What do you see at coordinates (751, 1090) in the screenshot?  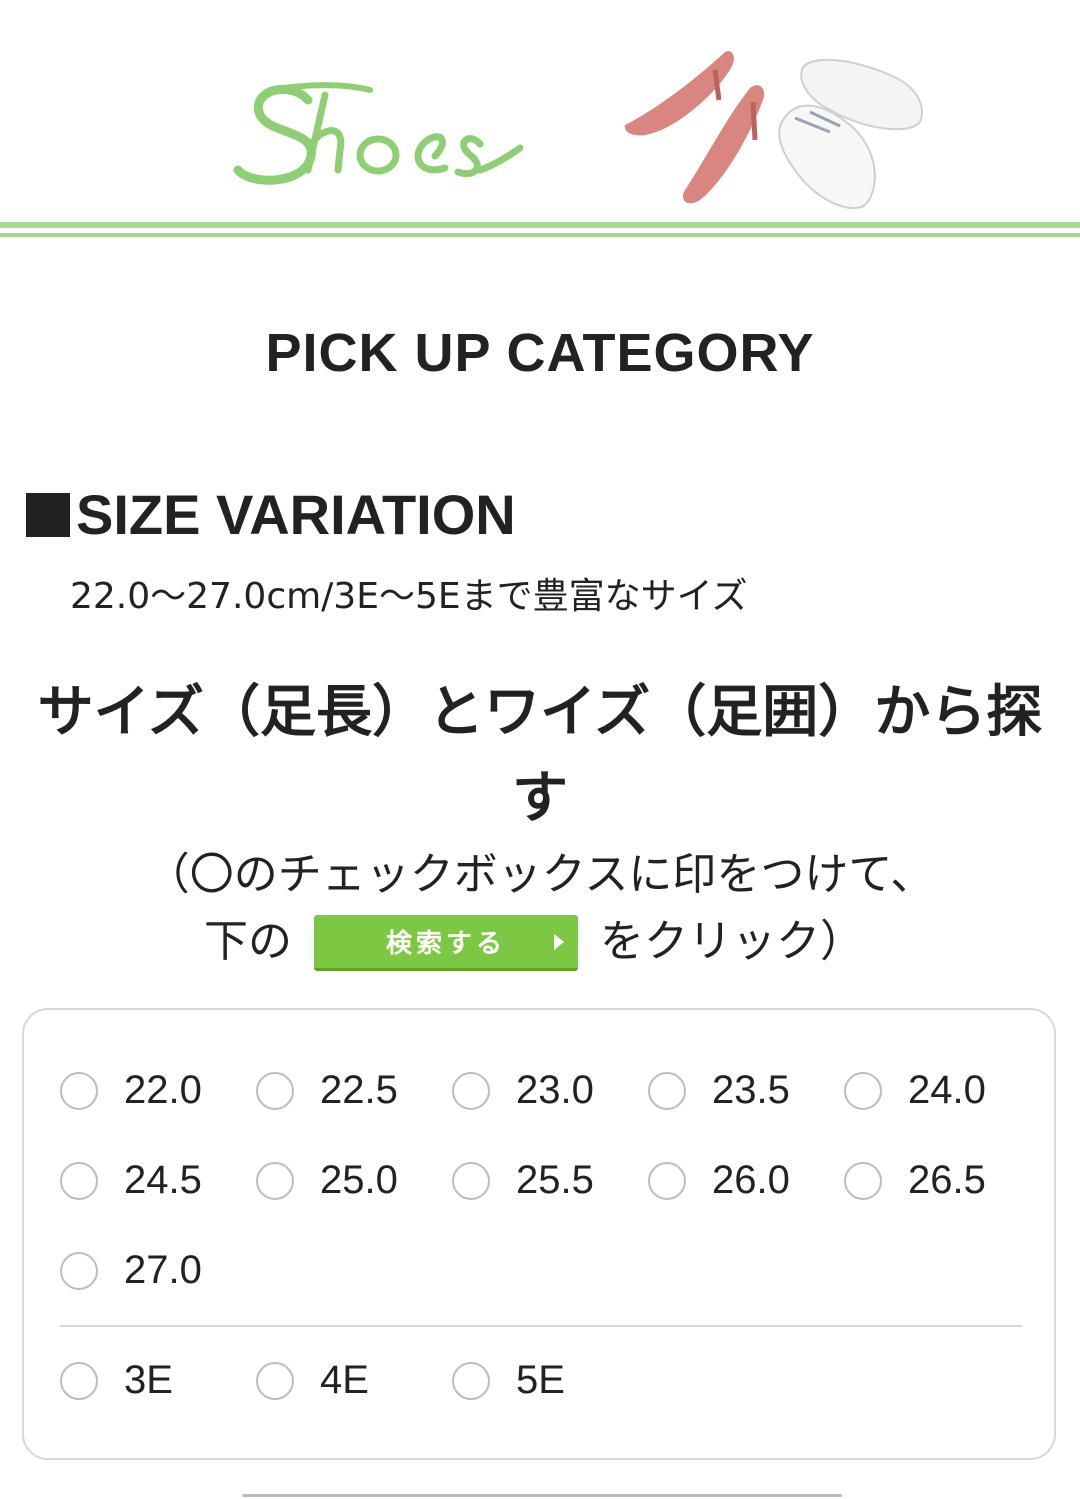 I see `size-option-label: 23.5` at bounding box center [751, 1090].